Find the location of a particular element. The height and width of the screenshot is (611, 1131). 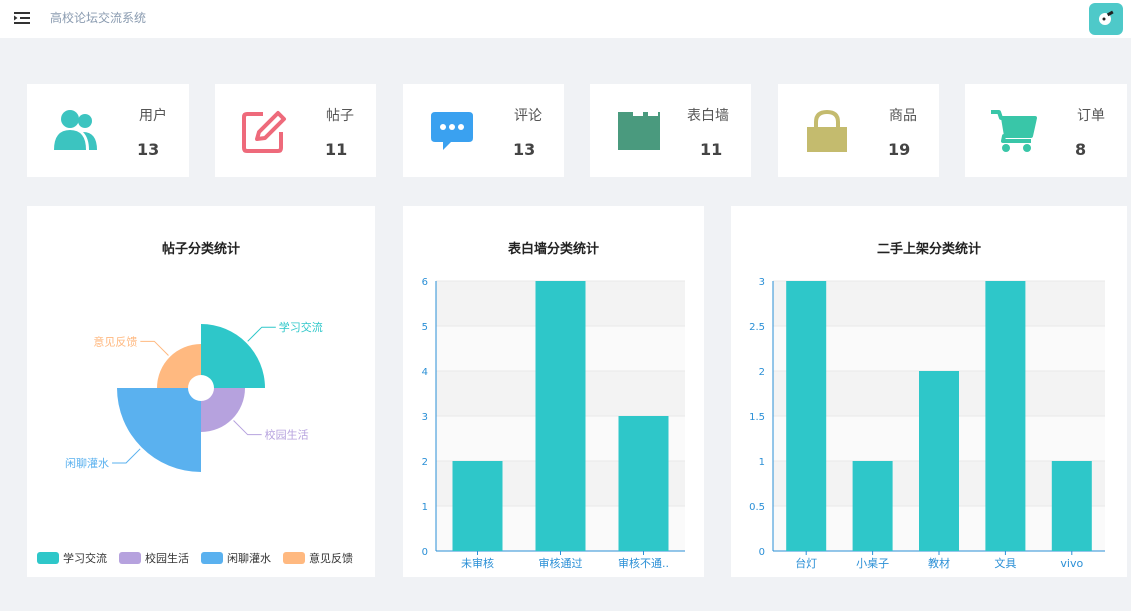

pie-label: 闲聊灌水 is located at coordinates (87, 463).